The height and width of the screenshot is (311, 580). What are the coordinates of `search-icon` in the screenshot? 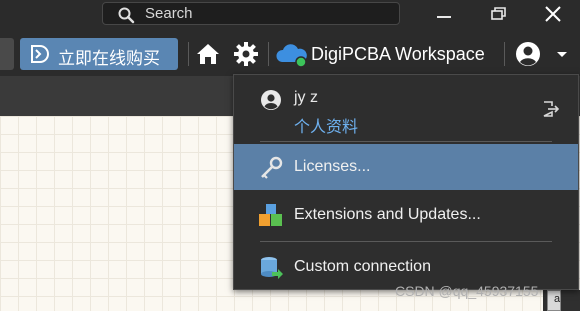 It's located at (126, 15).